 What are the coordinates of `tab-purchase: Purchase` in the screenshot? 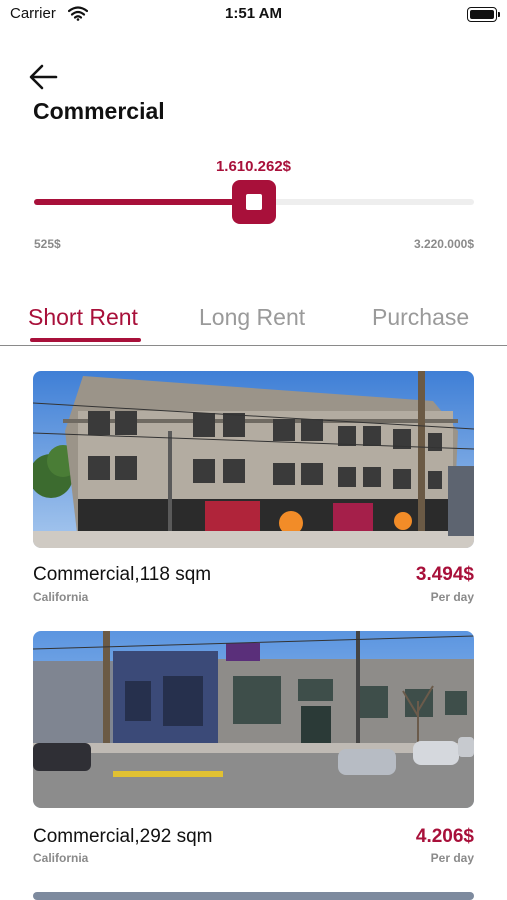 It's located at (420, 317).